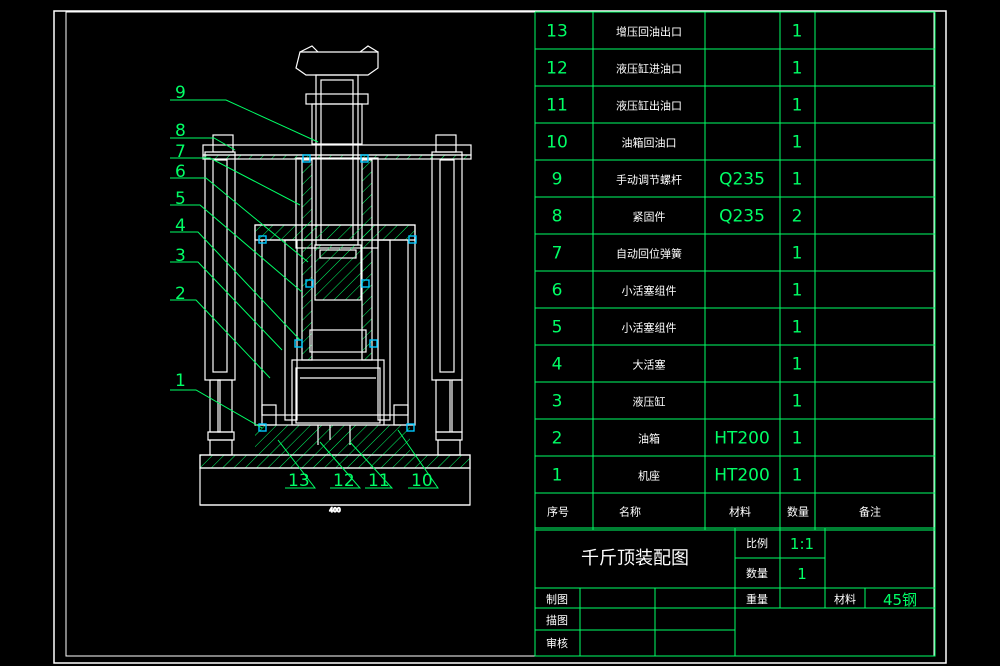 This screenshot has width=1000, height=666. I want to click on bom-row-no: 5, so click(557, 328).